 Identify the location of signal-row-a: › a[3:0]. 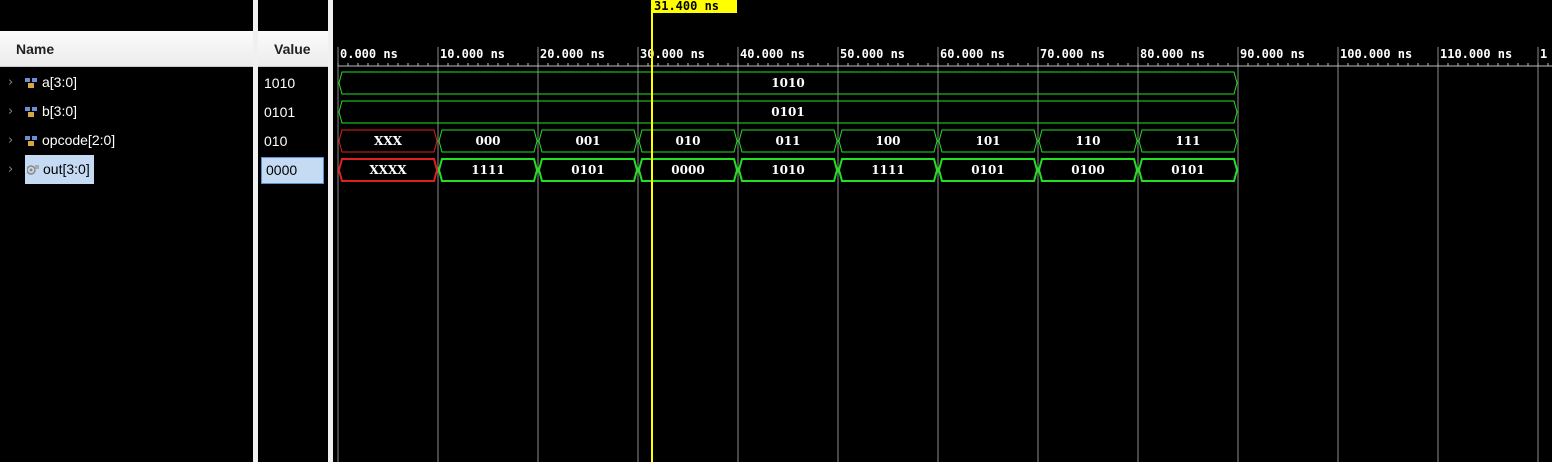
(126, 83).